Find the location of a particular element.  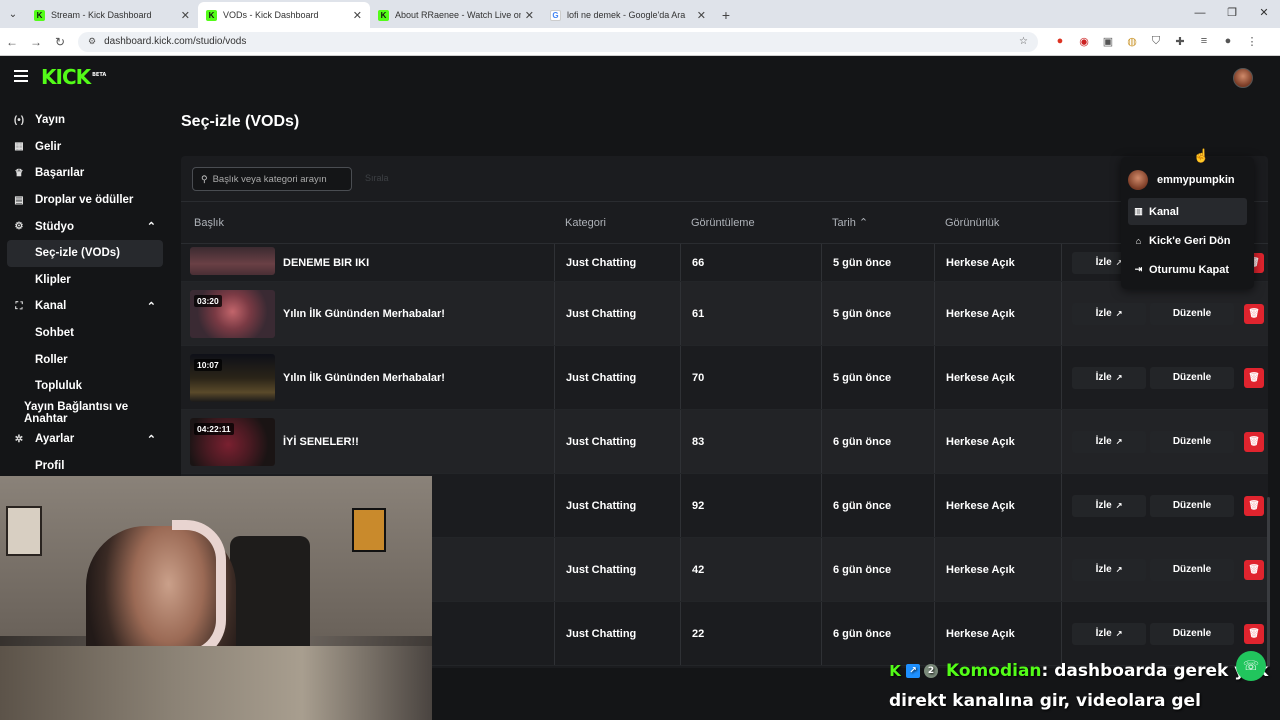

vod-thumbnail: 03:20 is located at coordinates (232, 313).